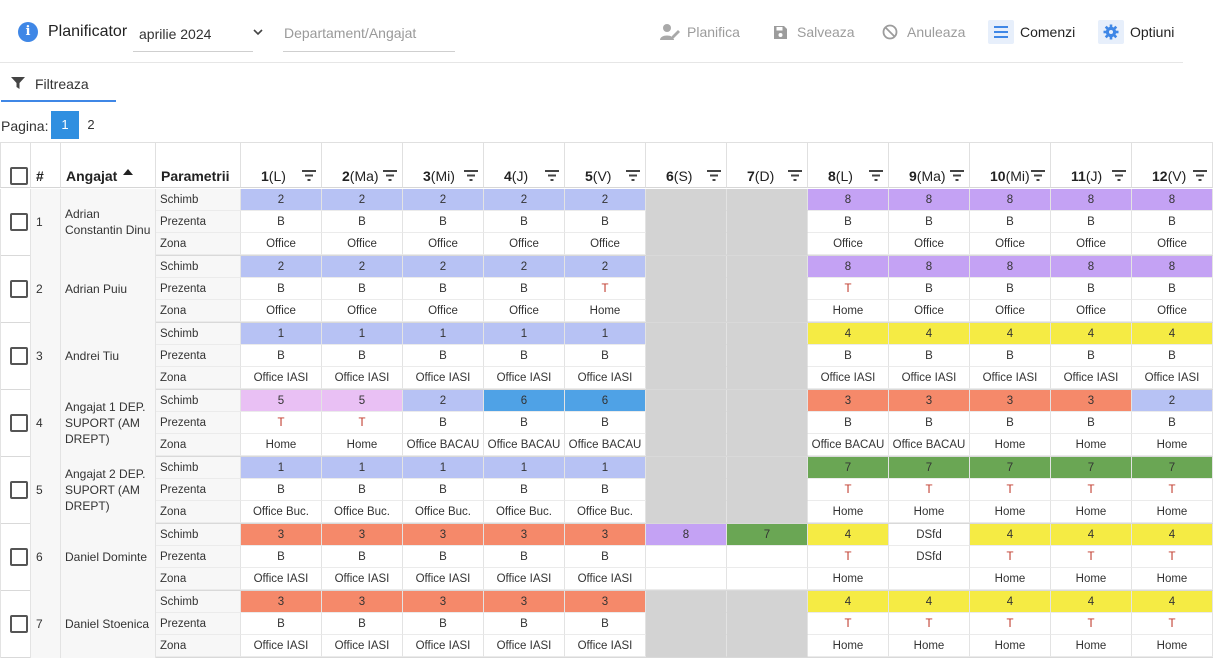 The height and width of the screenshot is (660, 1213). Describe the element at coordinates (1172, 165) in the screenshot. I see `day-column-header: 12(V)` at that location.